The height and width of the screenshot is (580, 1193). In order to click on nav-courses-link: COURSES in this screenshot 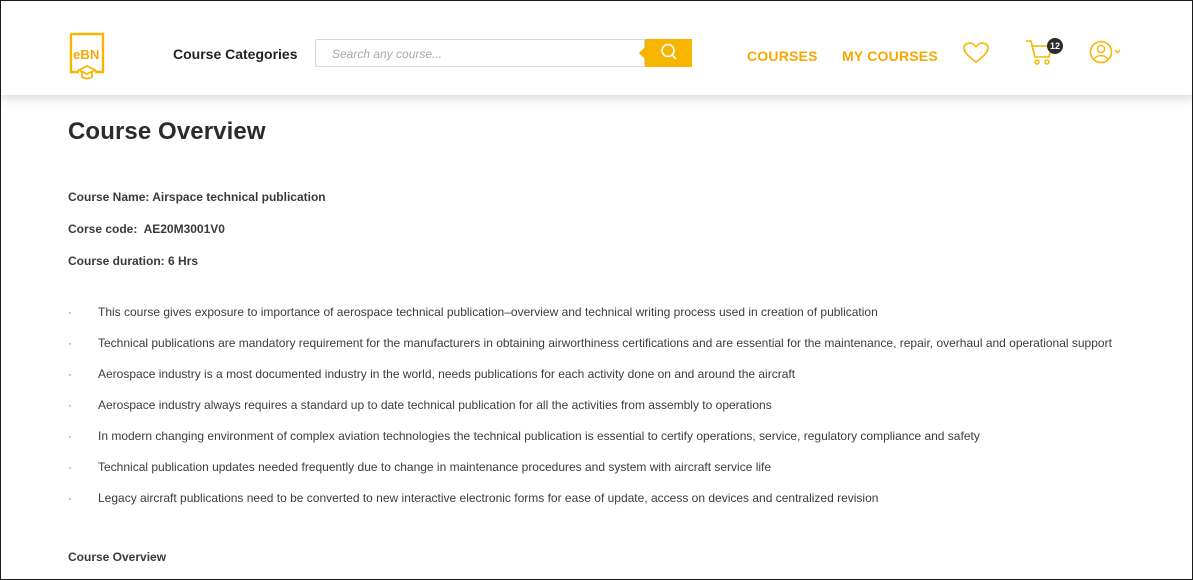, I will do `click(782, 56)`.